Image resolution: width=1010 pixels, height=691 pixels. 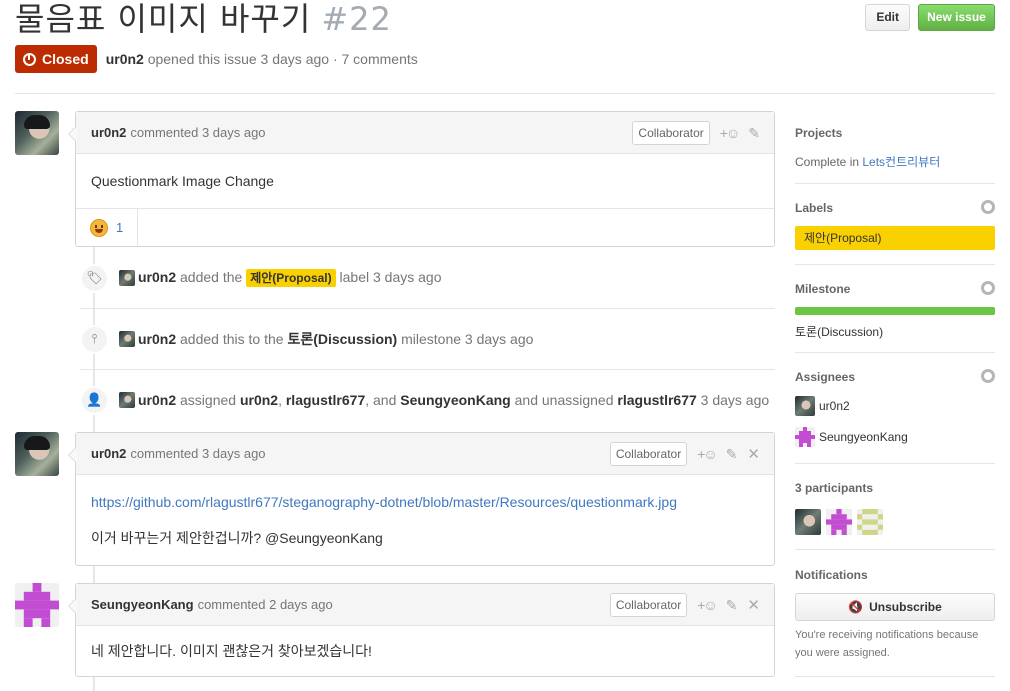 I want to click on milestone-progress-fill, so click(x=895, y=311).